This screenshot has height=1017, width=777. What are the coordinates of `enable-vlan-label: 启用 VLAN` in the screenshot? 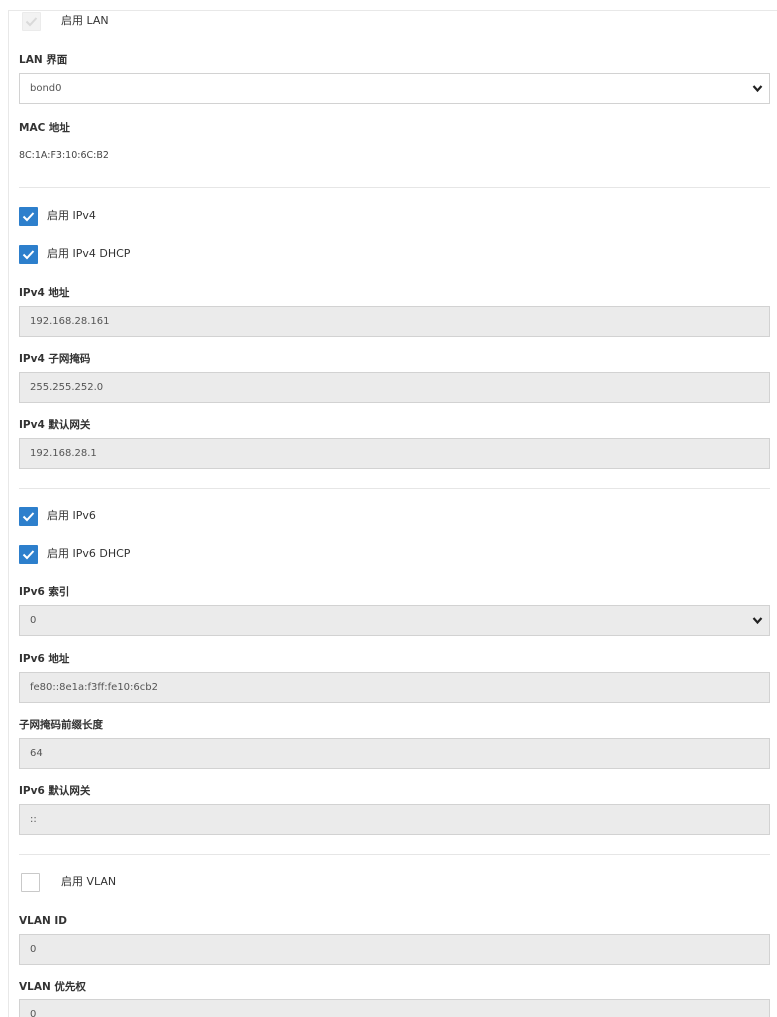 It's located at (89, 881).